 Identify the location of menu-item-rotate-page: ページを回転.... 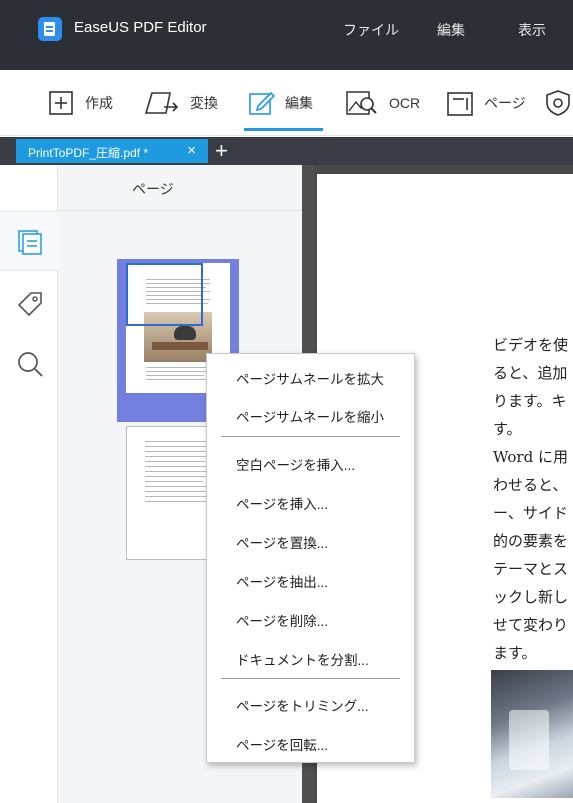
(282, 744).